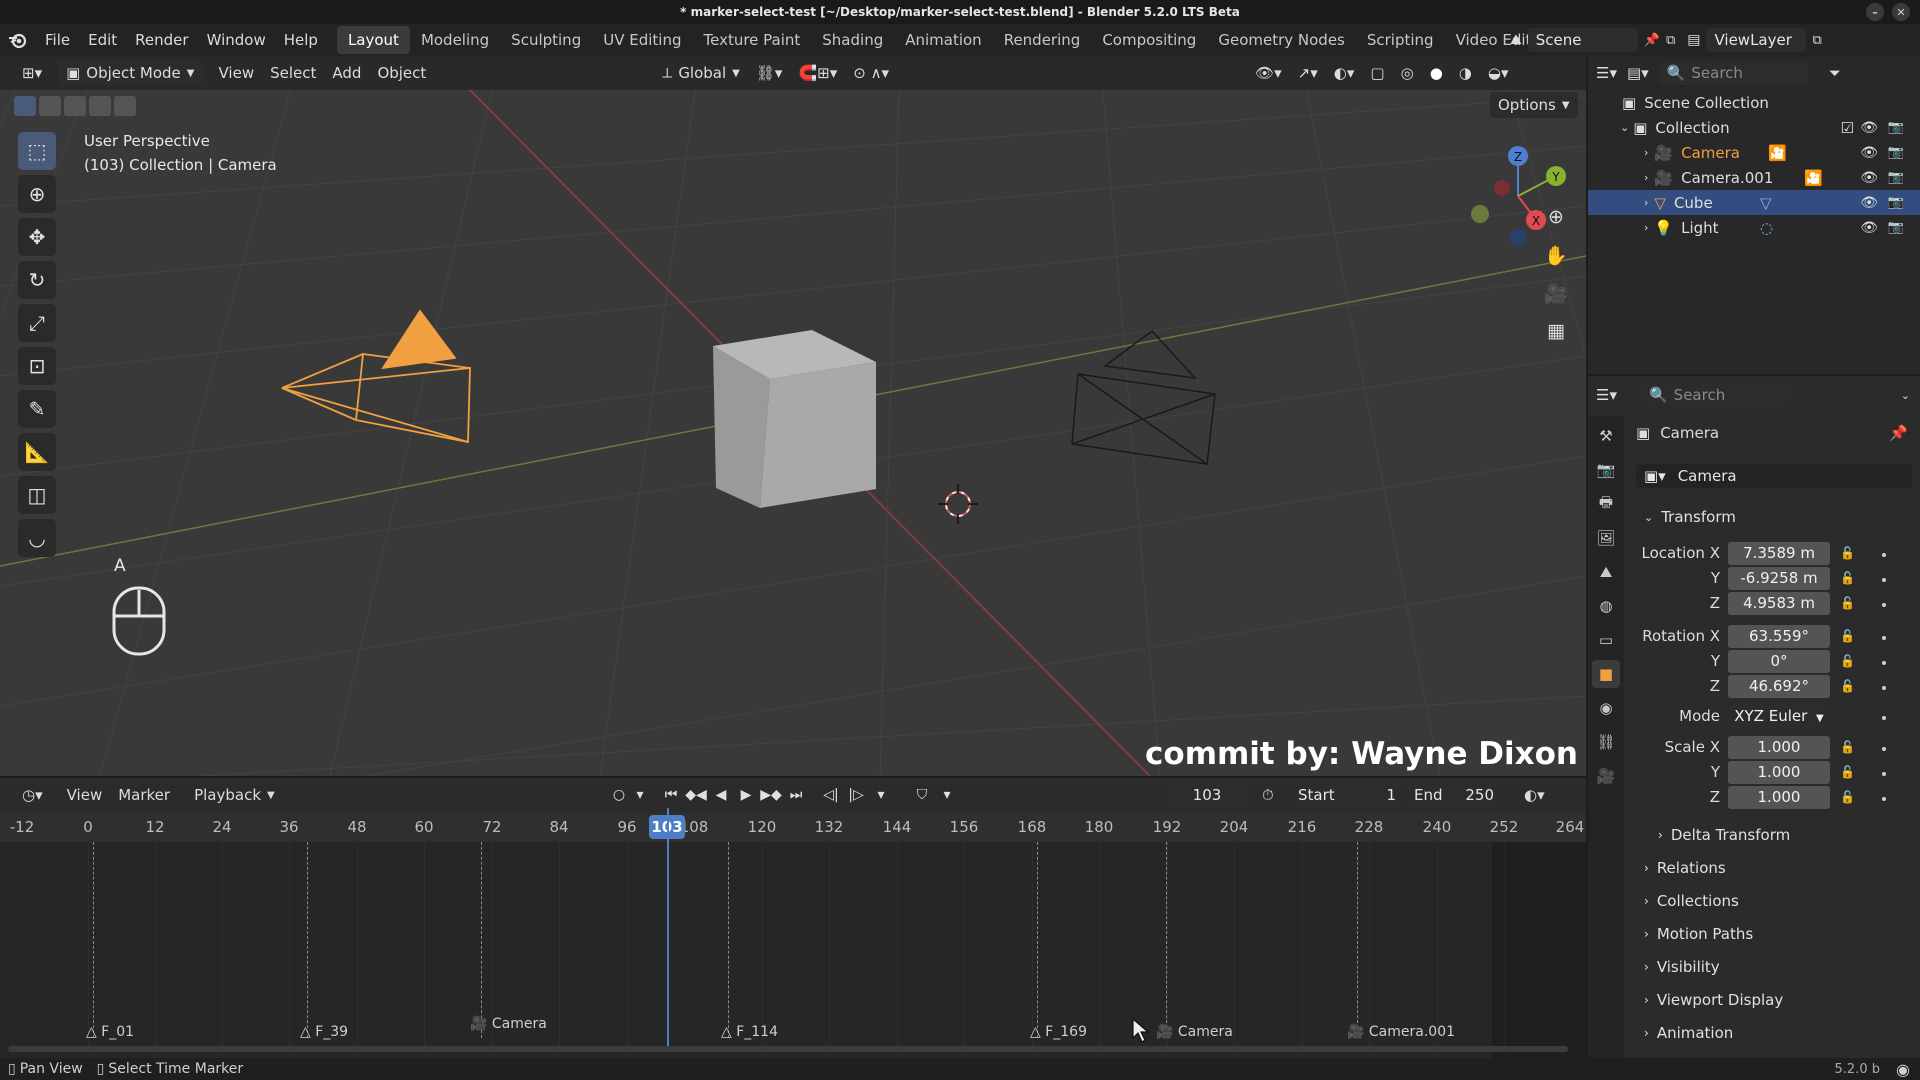  What do you see at coordinates (1268, 73) in the screenshot?
I see `visibility-icon: 👁▾` at bounding box center [1268, 73].